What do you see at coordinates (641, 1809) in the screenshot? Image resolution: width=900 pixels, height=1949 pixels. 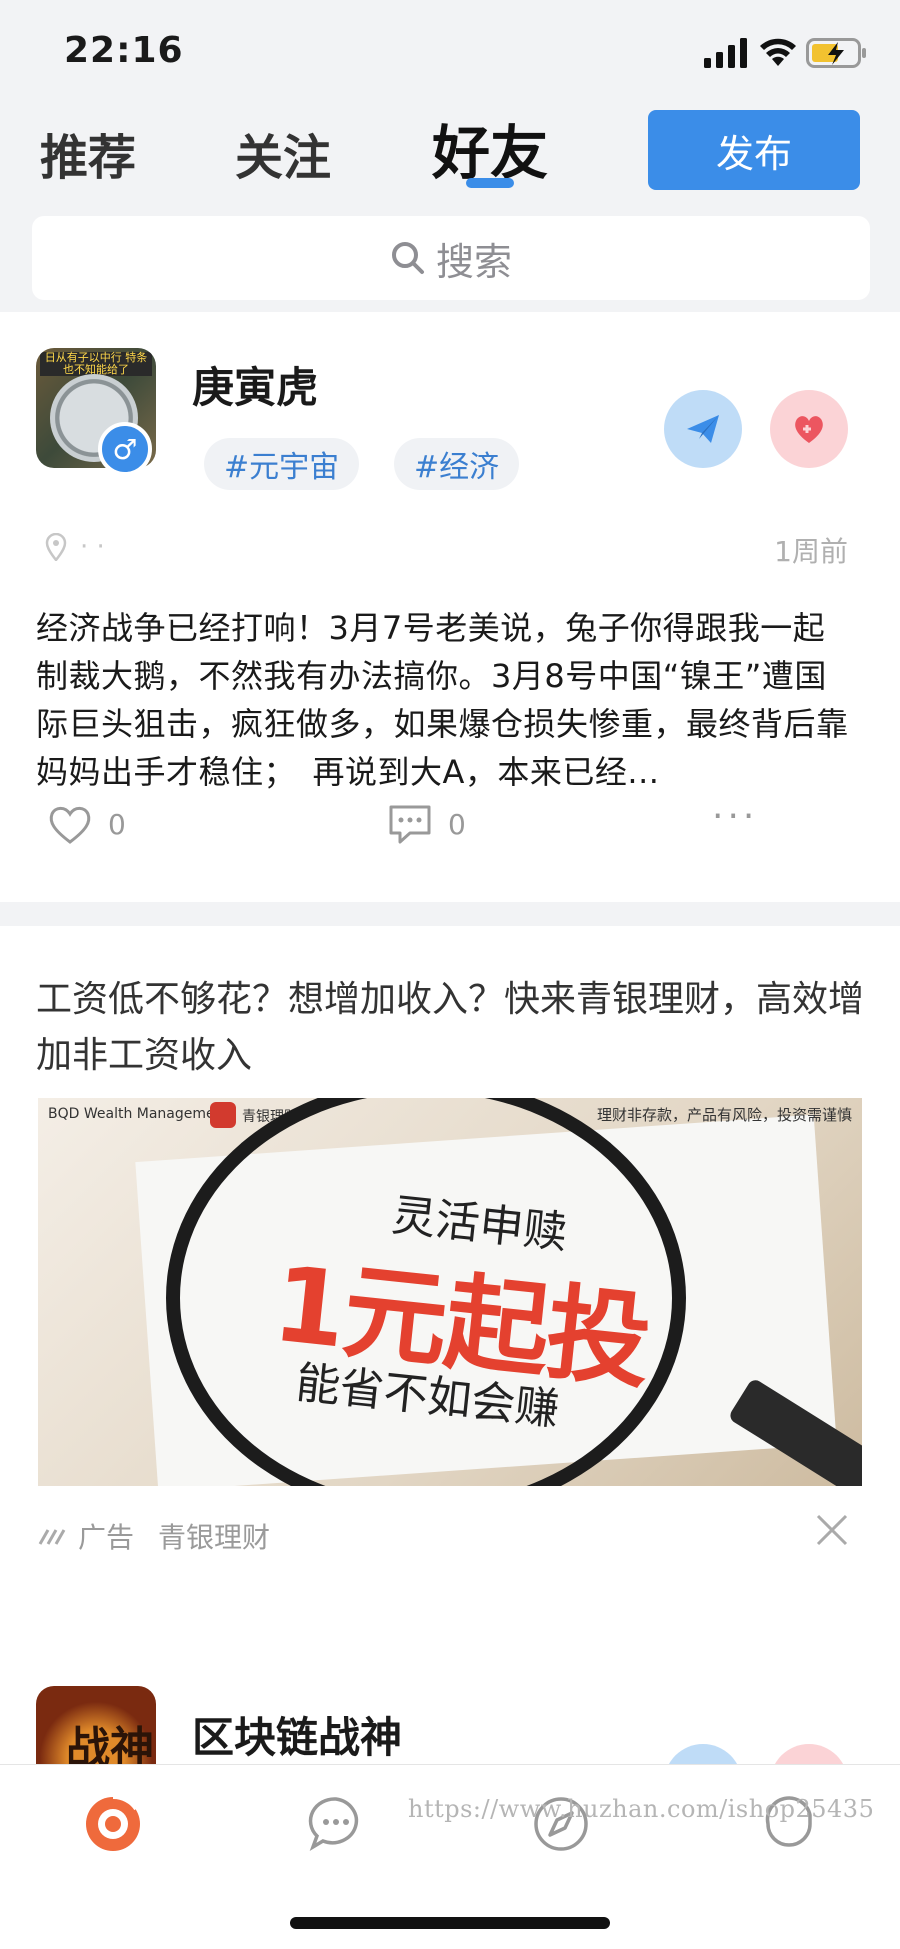 I see `watermark-text: https://www.huzhan.com/ishop25435` at bounding box center [641, 1809].